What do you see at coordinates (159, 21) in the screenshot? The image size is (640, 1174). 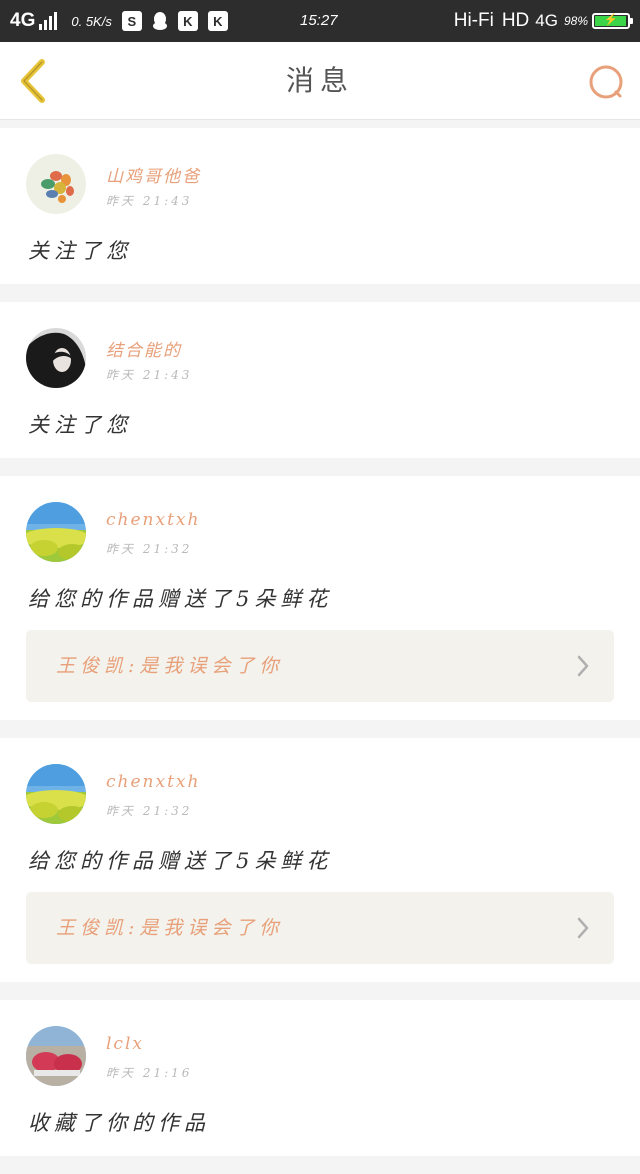 I see `qq-icon` at bounding box center [159, 21].